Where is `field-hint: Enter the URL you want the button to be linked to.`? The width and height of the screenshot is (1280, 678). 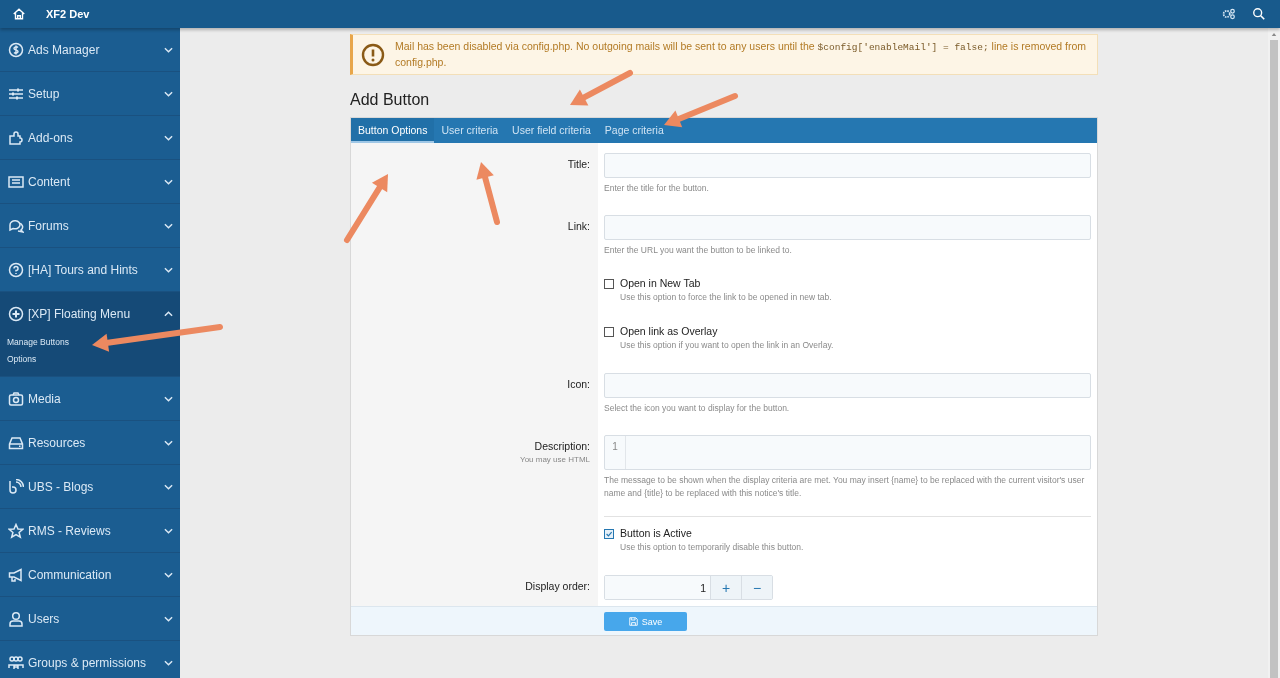
field-hint: Enter the URL you want the button to be linked to. is located at coordinates (698, 250).